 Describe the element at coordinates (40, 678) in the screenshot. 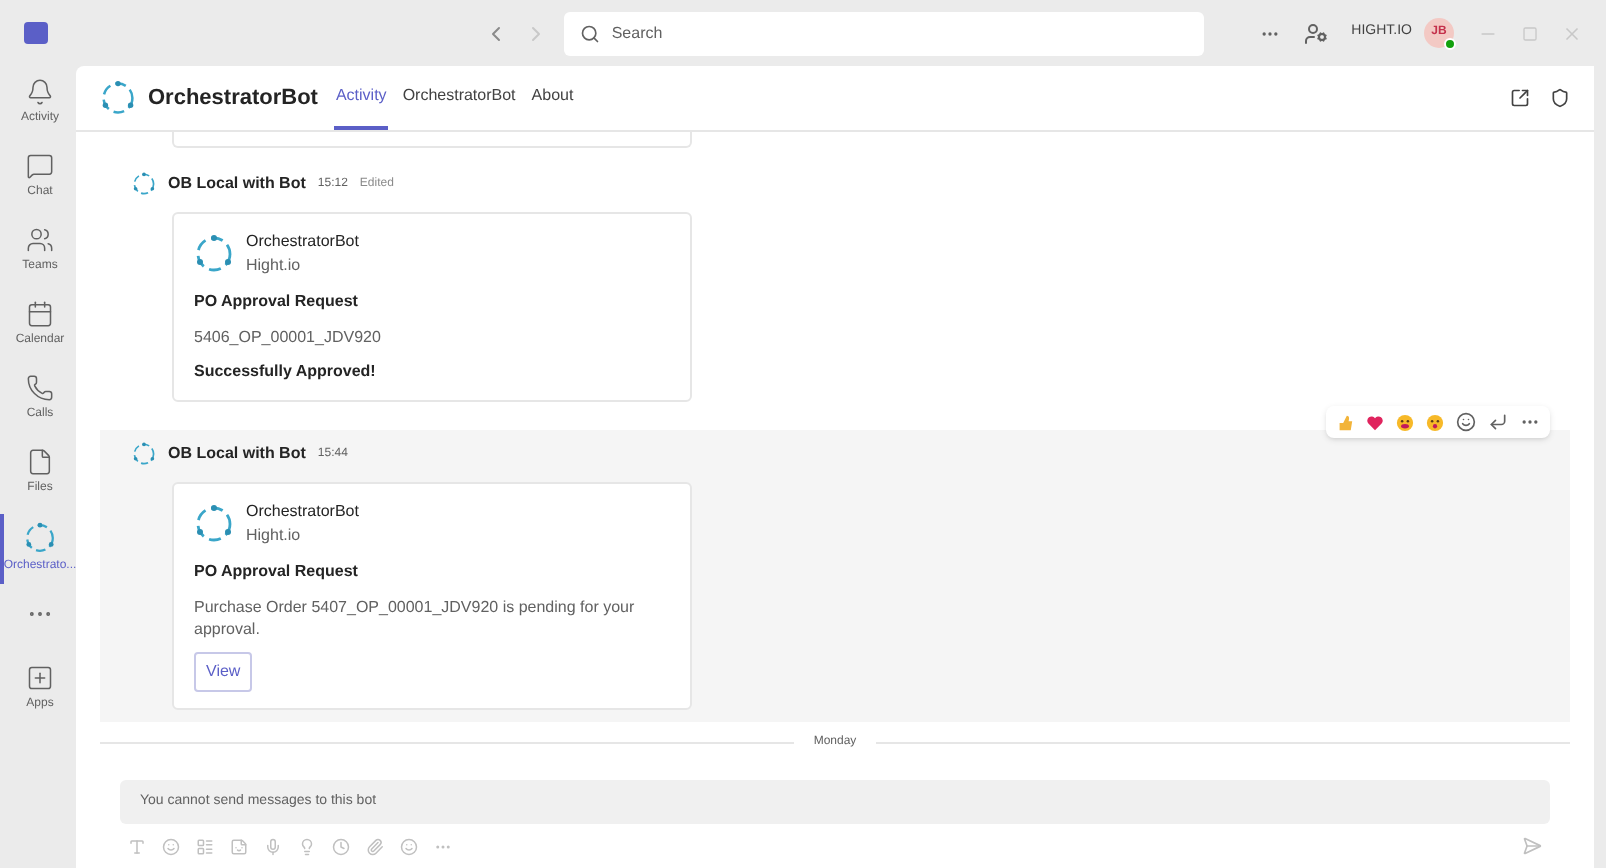

I see `add-app-icon` at that location.